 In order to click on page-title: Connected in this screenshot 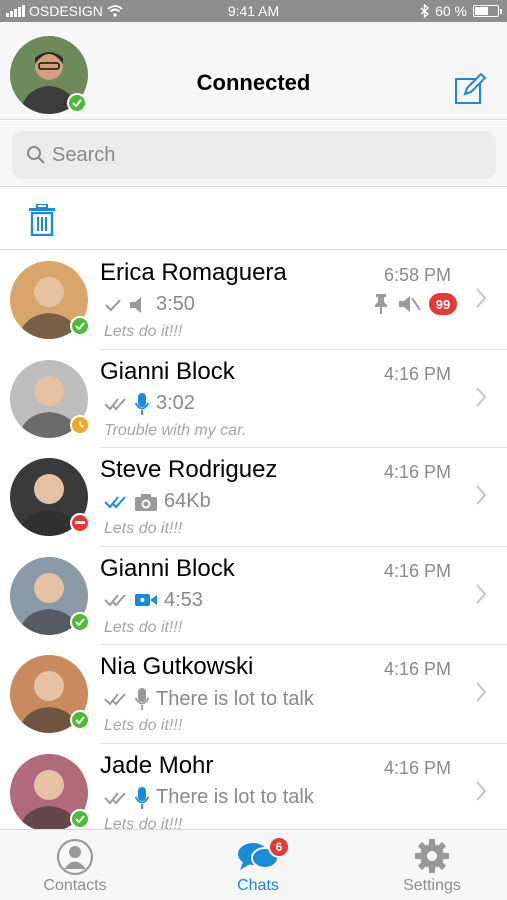, I will do `click(253, 82)`.